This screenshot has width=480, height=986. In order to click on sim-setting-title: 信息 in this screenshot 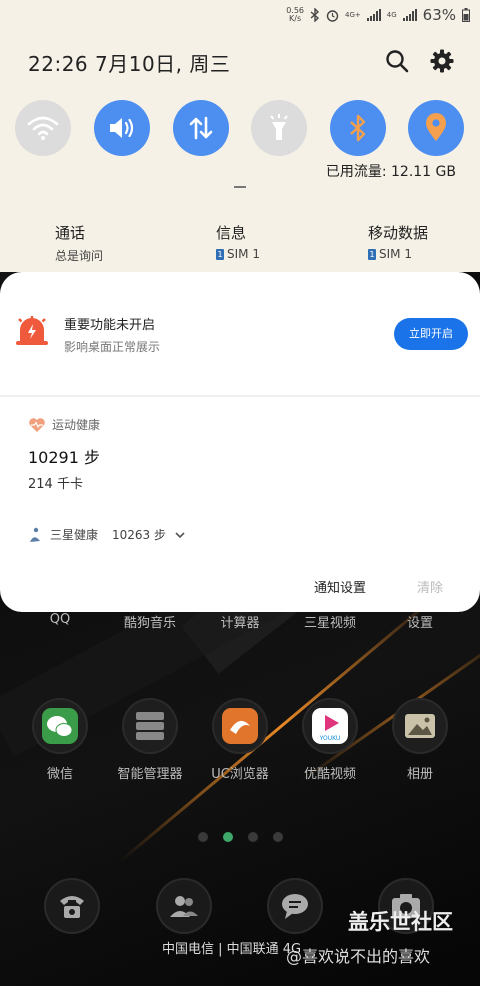, I will do `click(231, 233)`.